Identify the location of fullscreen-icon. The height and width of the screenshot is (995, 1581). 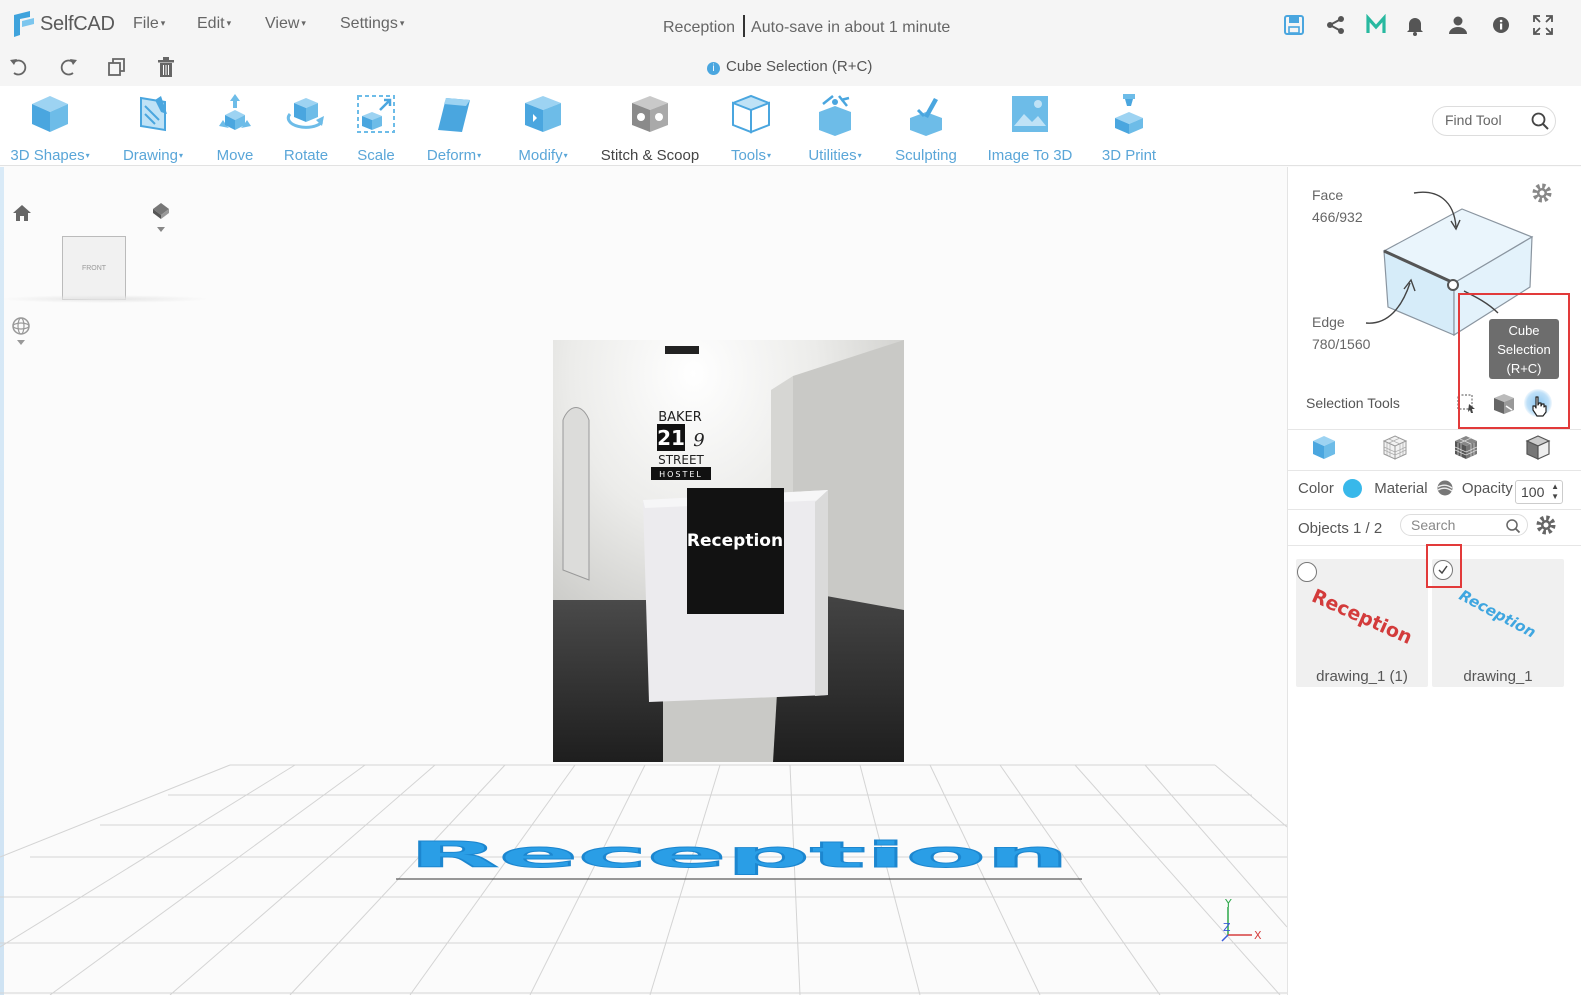
(1543, 25).